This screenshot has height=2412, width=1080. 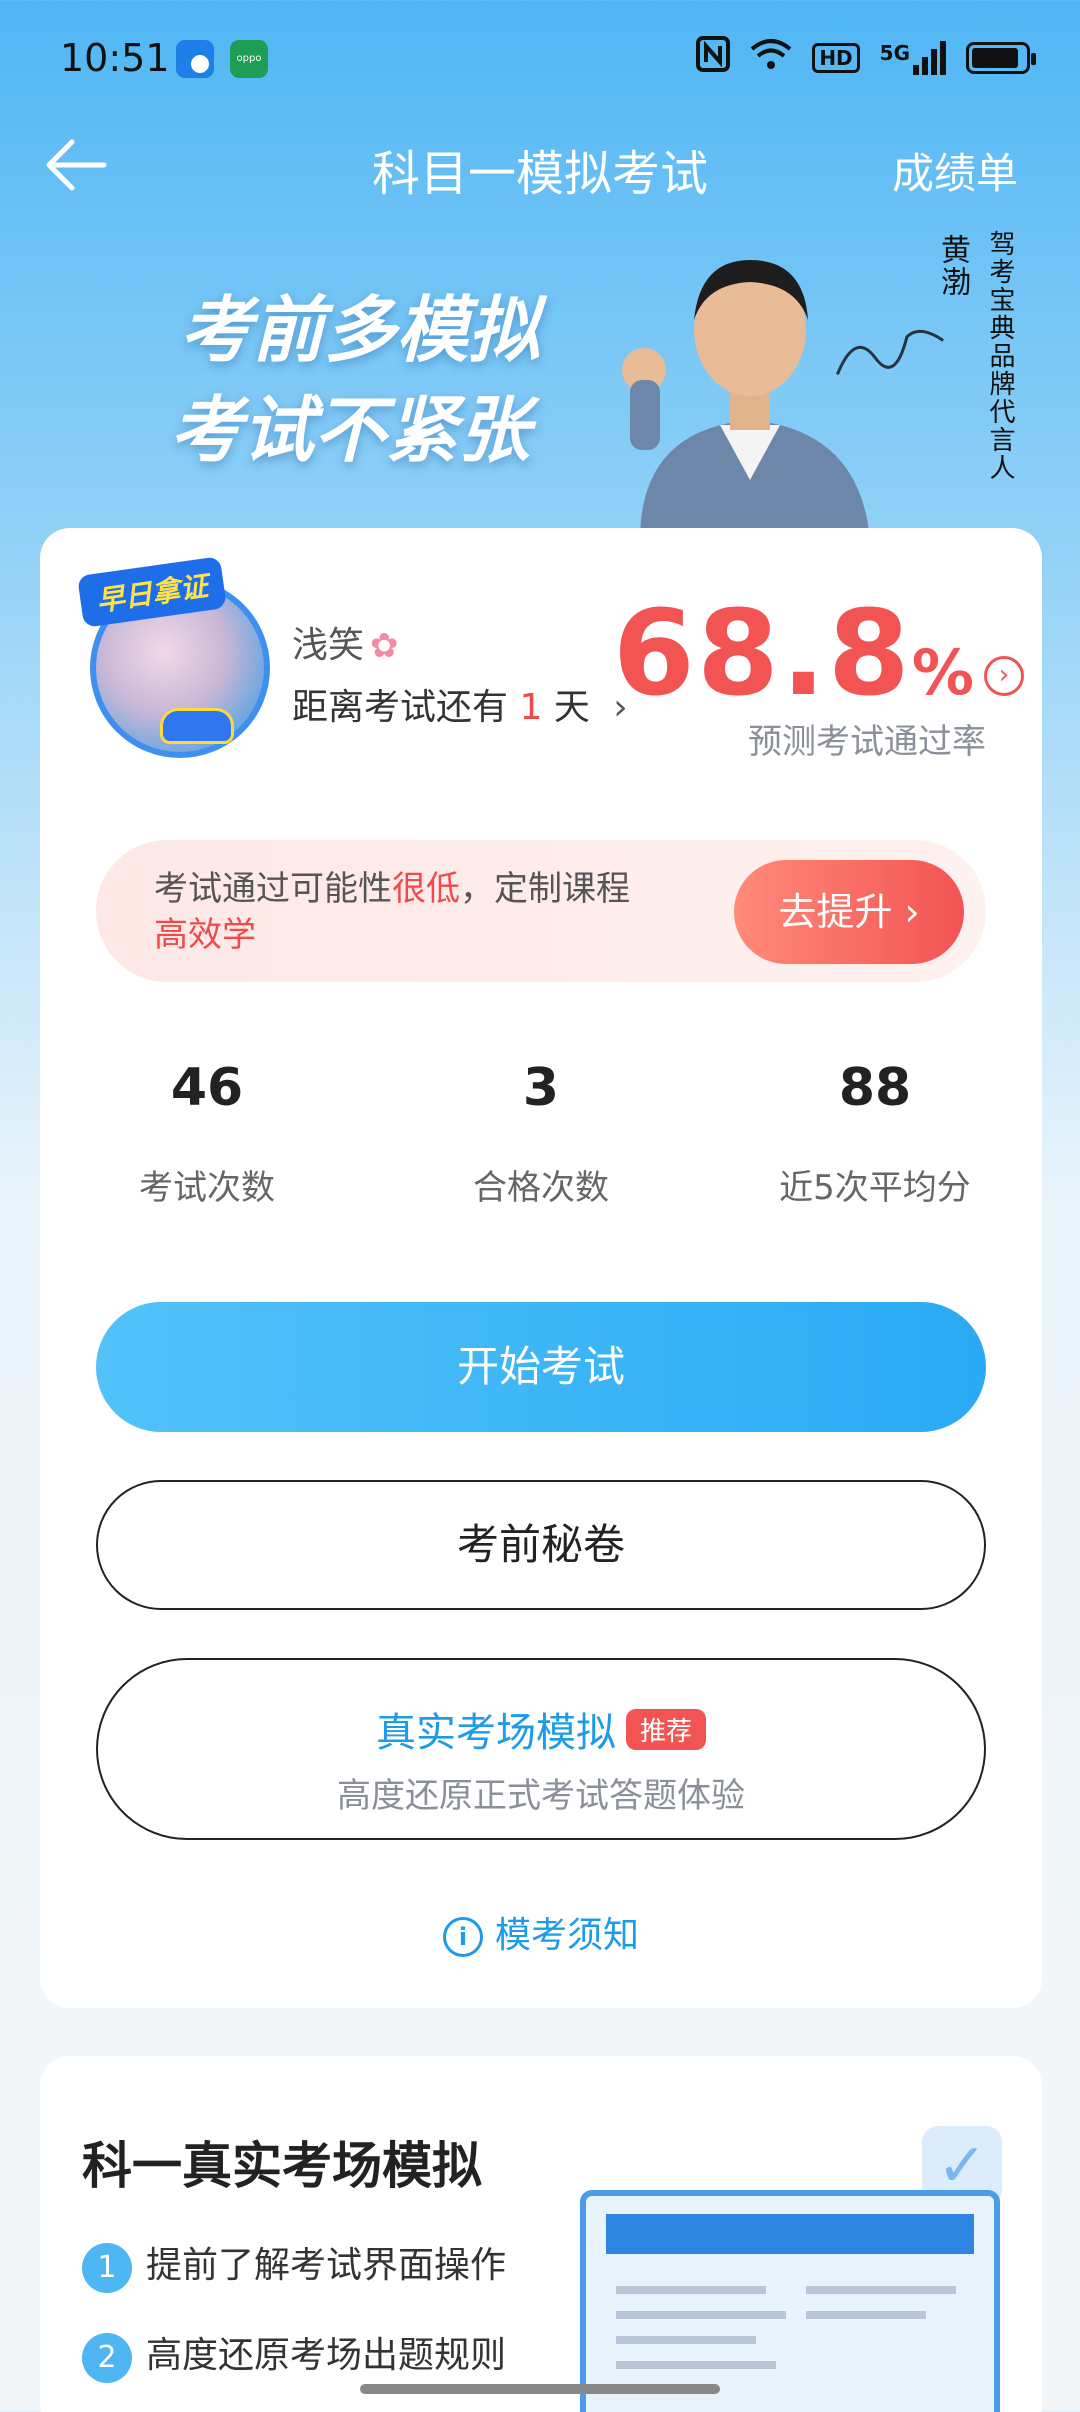 I want to click on feature-number: 2, so click(x=107, y=2358).